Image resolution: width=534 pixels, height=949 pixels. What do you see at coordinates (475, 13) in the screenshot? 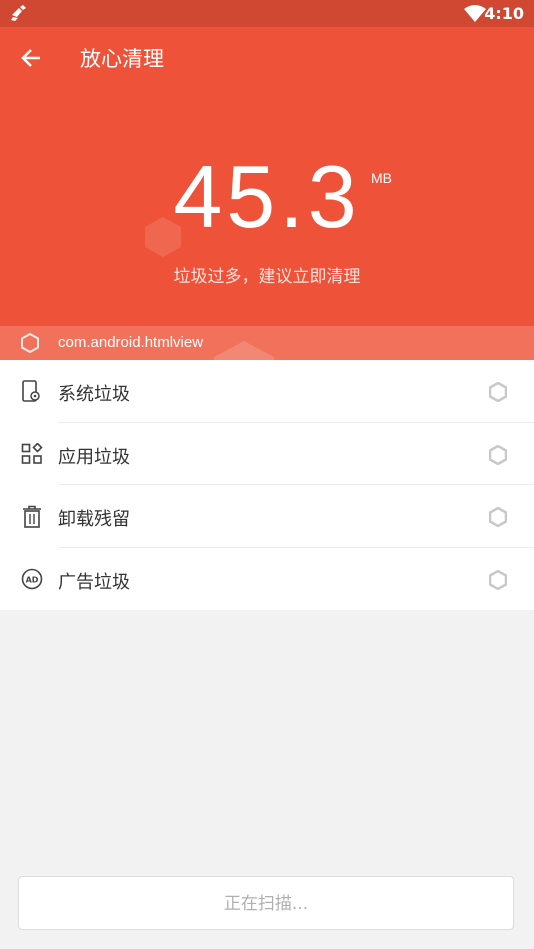
I see `wifi-icon` at bounding box center [475, 13].